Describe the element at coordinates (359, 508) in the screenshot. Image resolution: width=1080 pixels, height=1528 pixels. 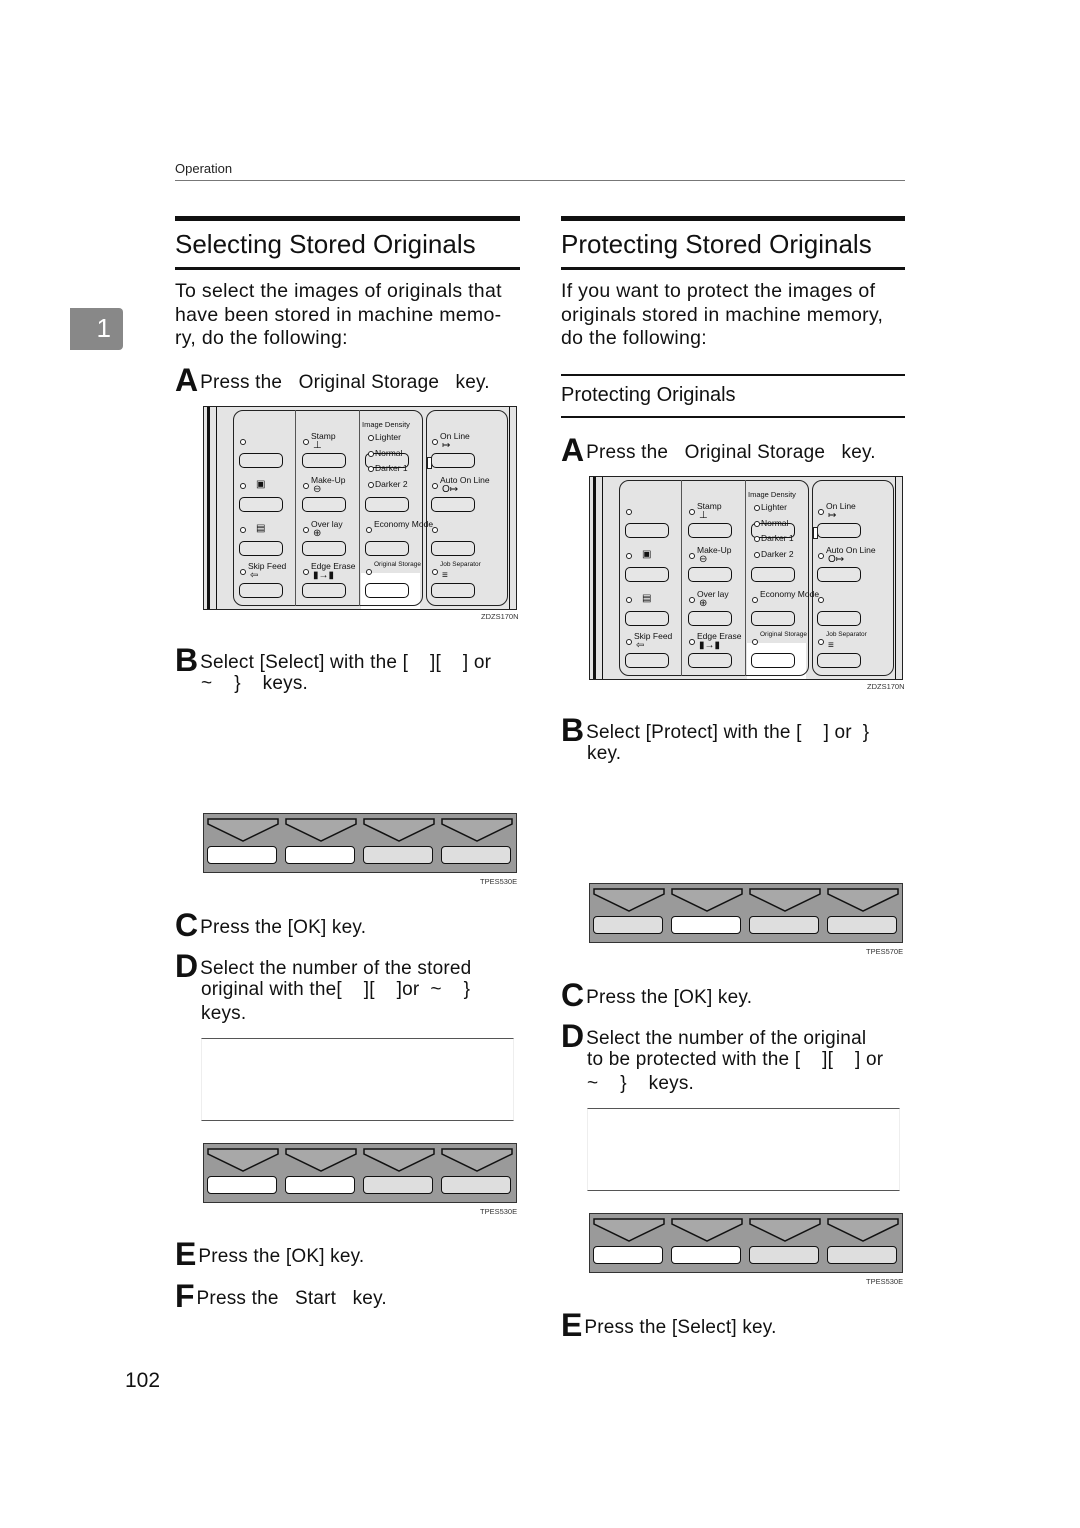
I see `panel-divider` at that location.